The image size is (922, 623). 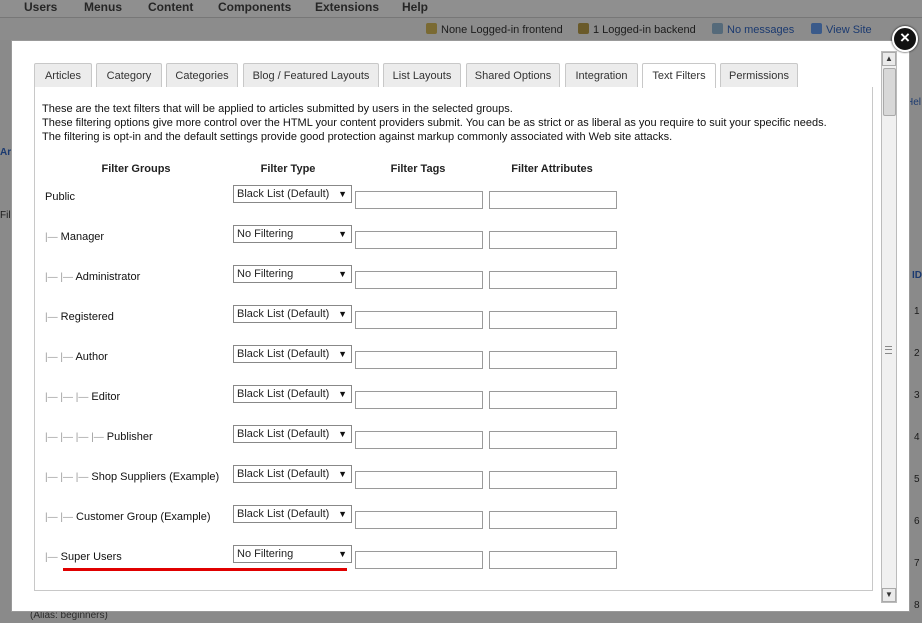 I want to click on tab-category: Category, so click(x=129, y=75).